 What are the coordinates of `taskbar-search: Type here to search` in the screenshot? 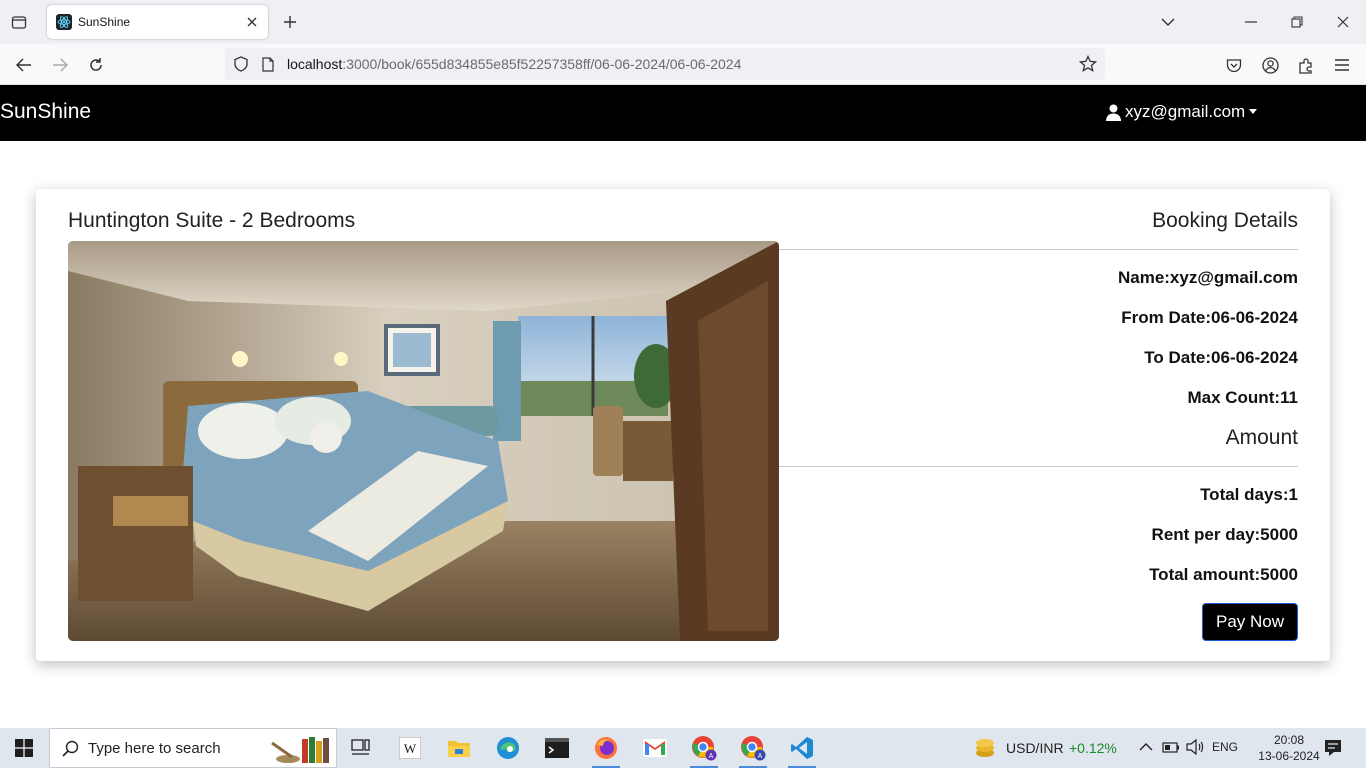 It's located at (193, 748).